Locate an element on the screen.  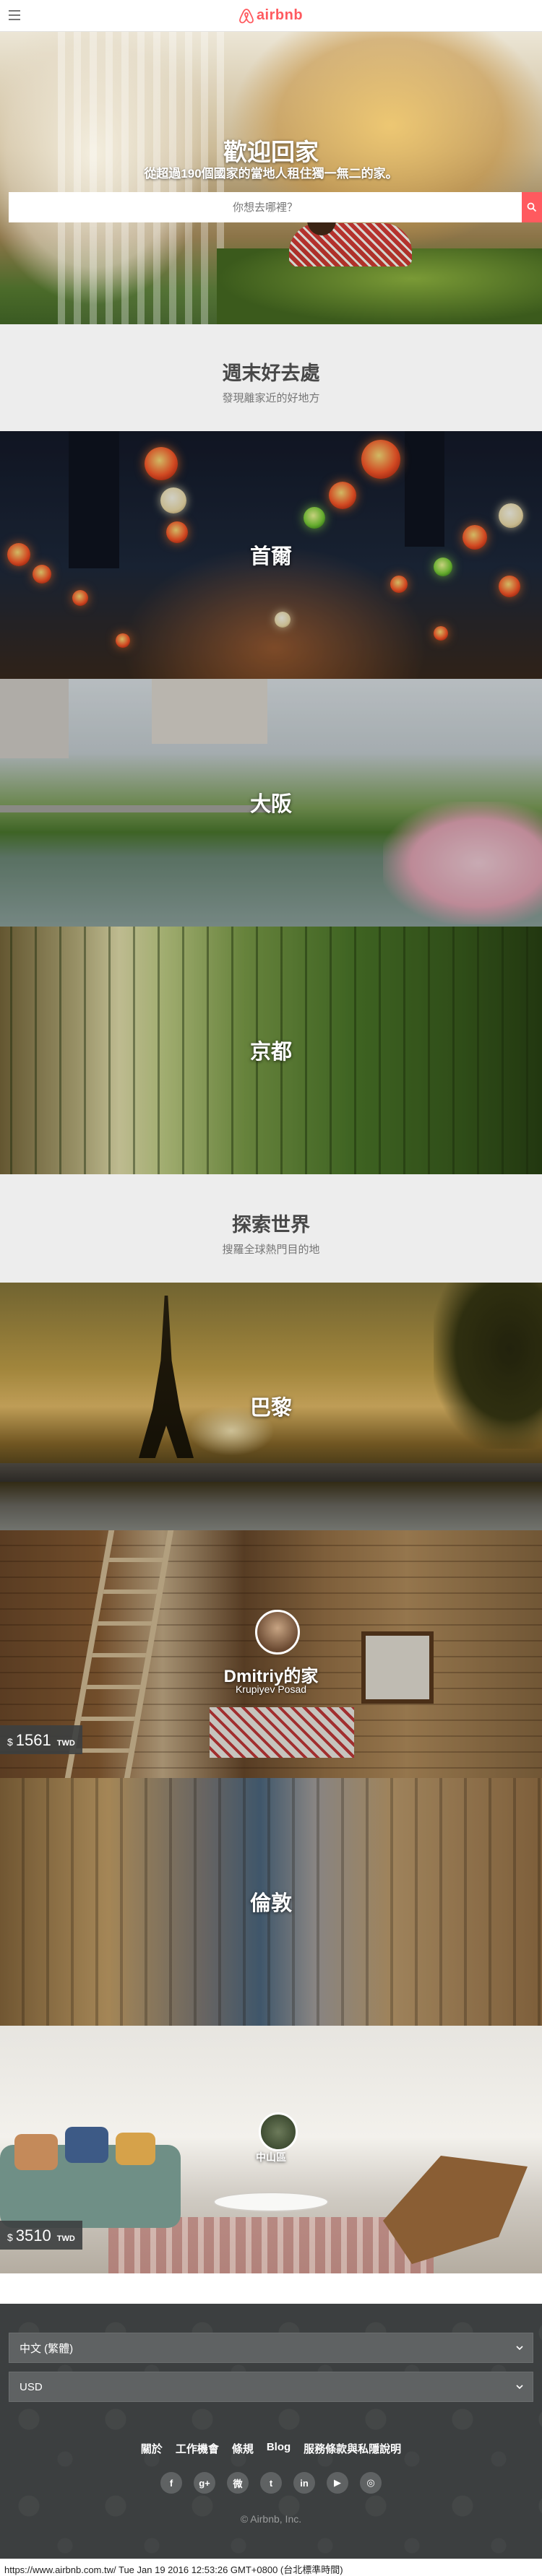
city-card-kyoto: 京都 is located at coordinates (271, 1050).